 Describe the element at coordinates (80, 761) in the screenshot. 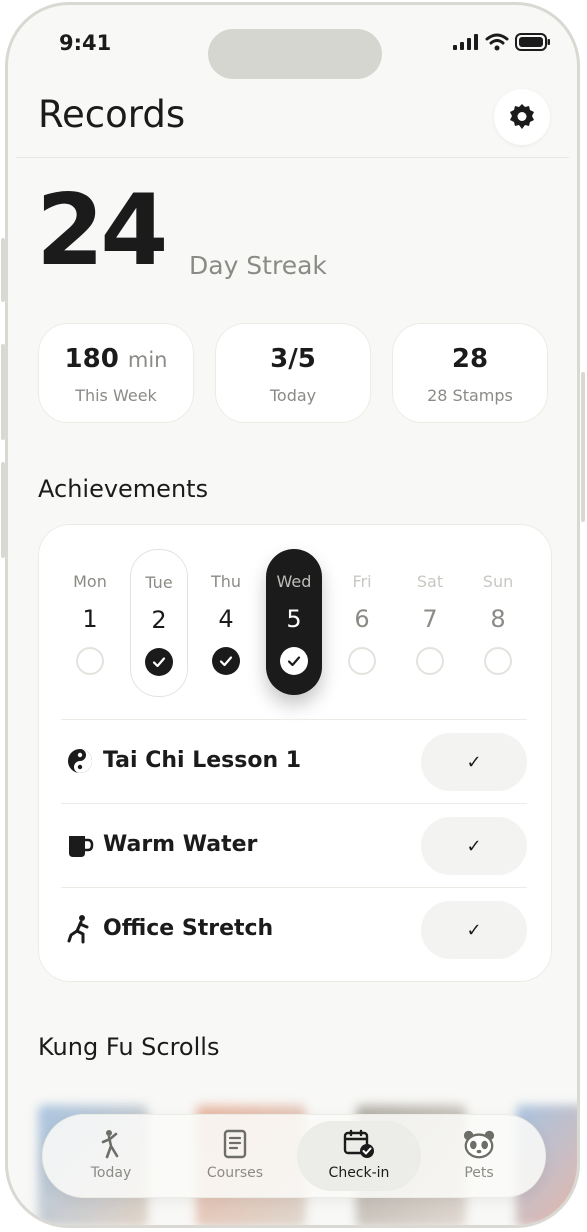

I see `yin-yang-icon` at that location.